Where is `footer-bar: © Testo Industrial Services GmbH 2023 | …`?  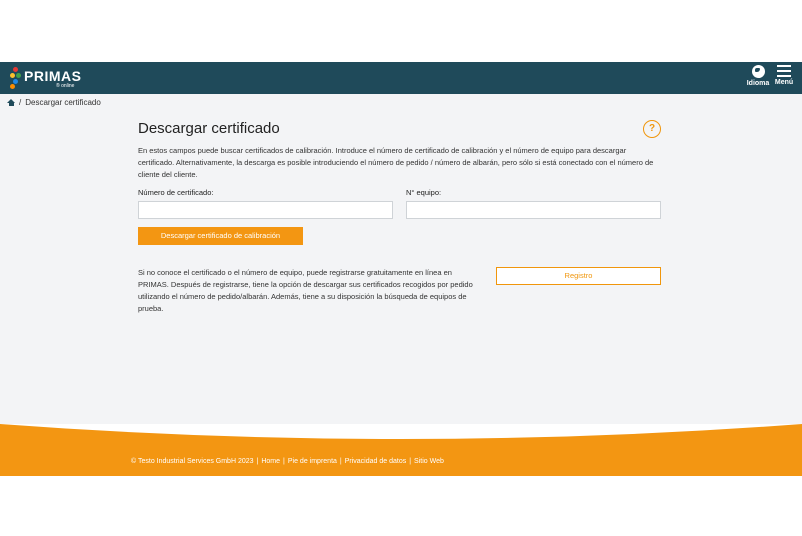
footer-bar: © Testo Industrial Services GmbH 2023 | … is located at coordinates (287, 461).